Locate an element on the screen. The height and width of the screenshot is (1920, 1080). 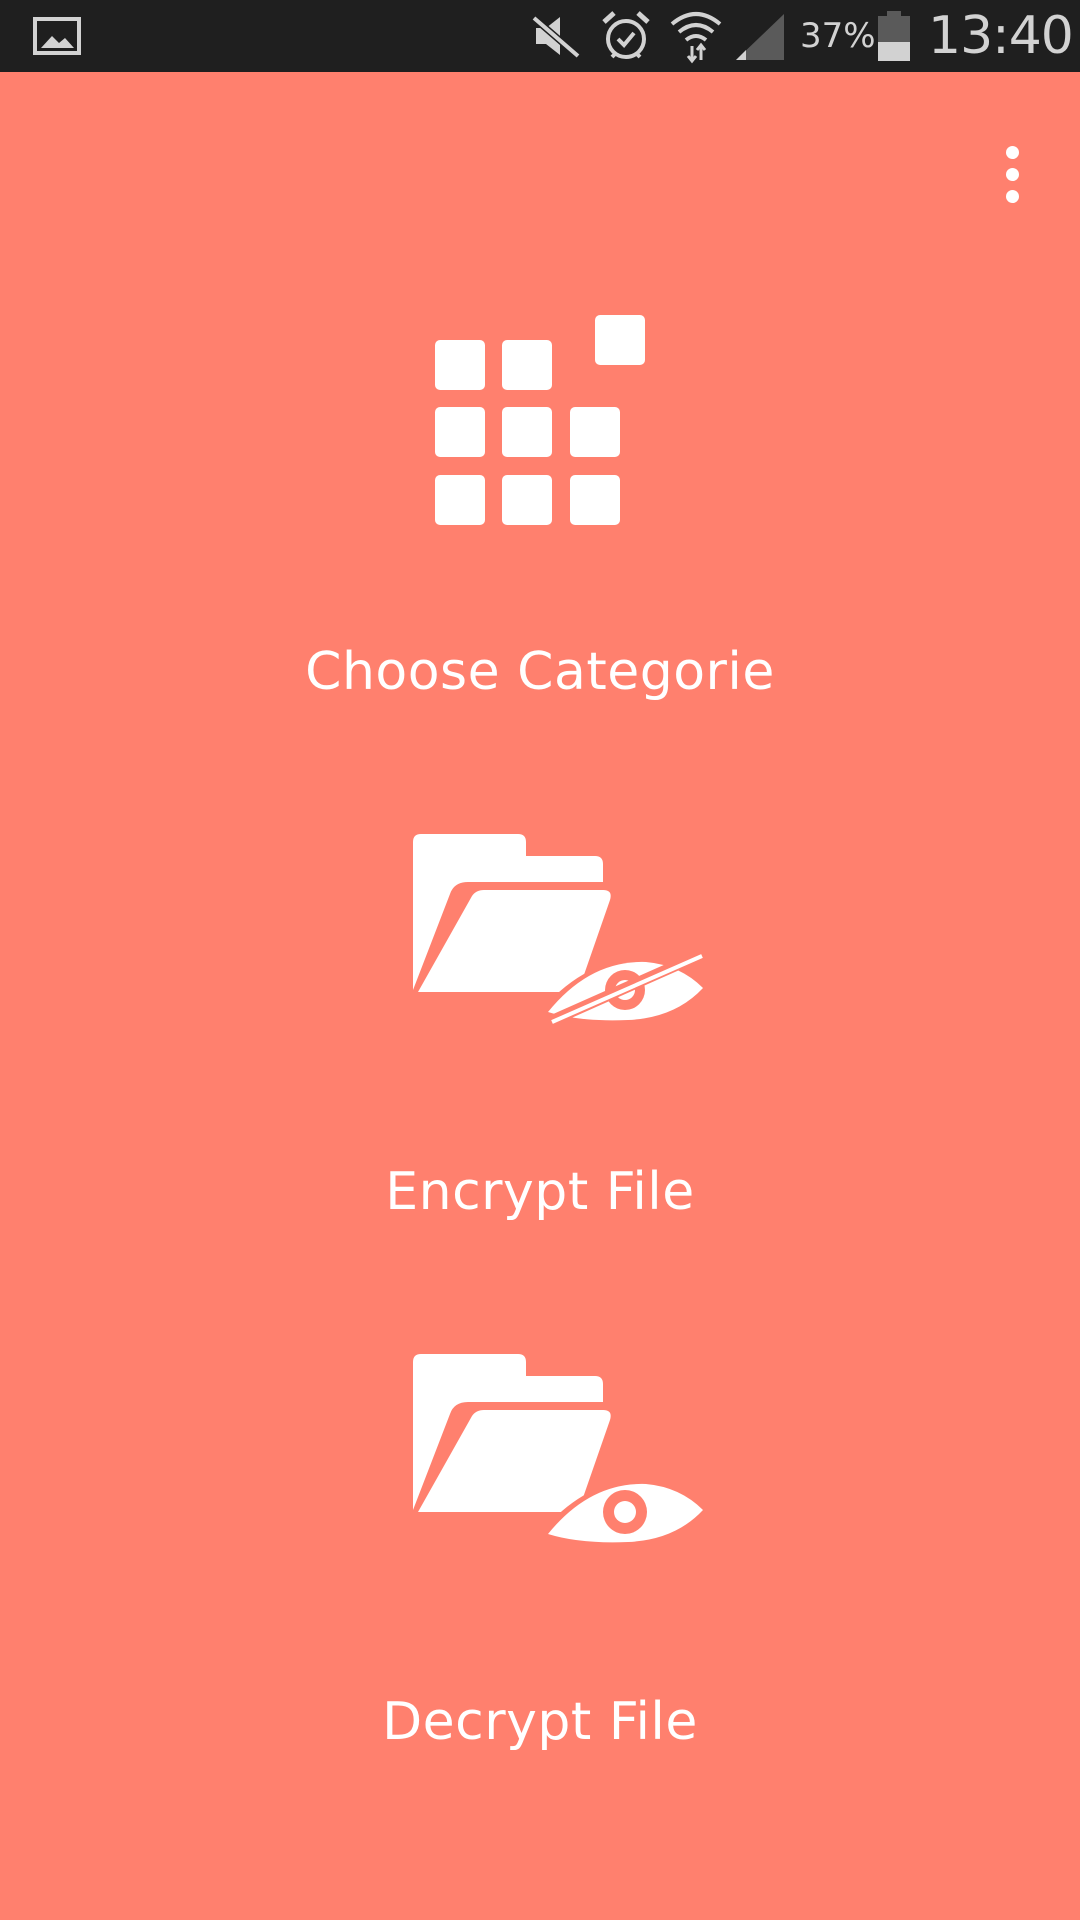
choose-categorie-button: Choose Categorie is located at coordinates (540, 512).